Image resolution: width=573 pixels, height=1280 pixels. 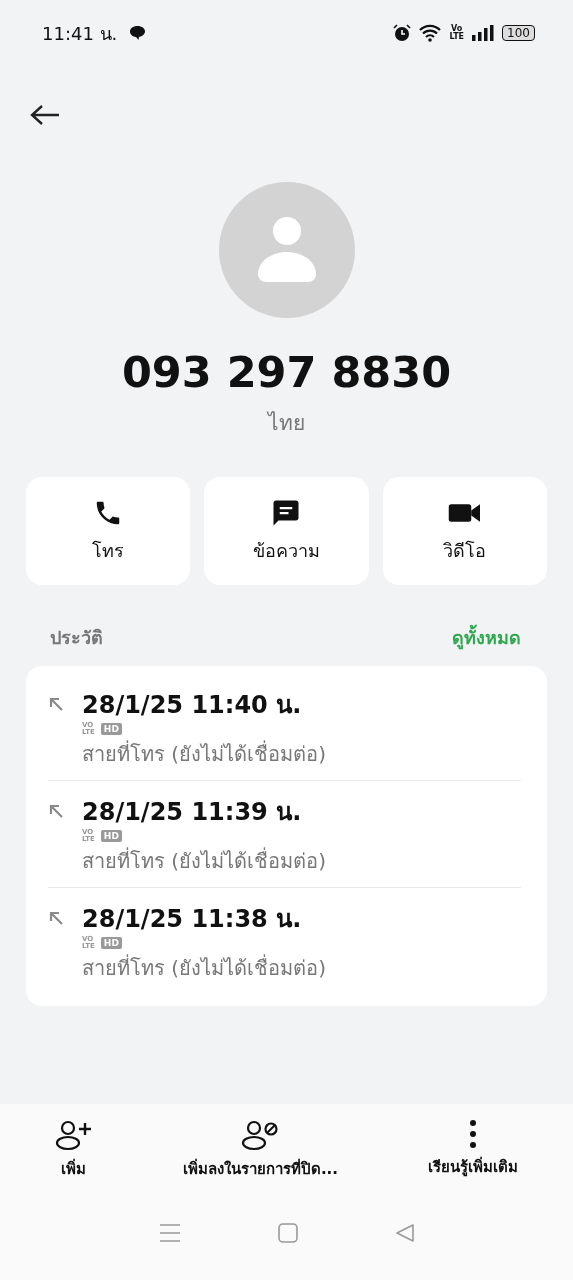 What do you see at coordinates (108, 531) in the screenshot?
I see `action-button: โทร` at bounding box center [108, 531].